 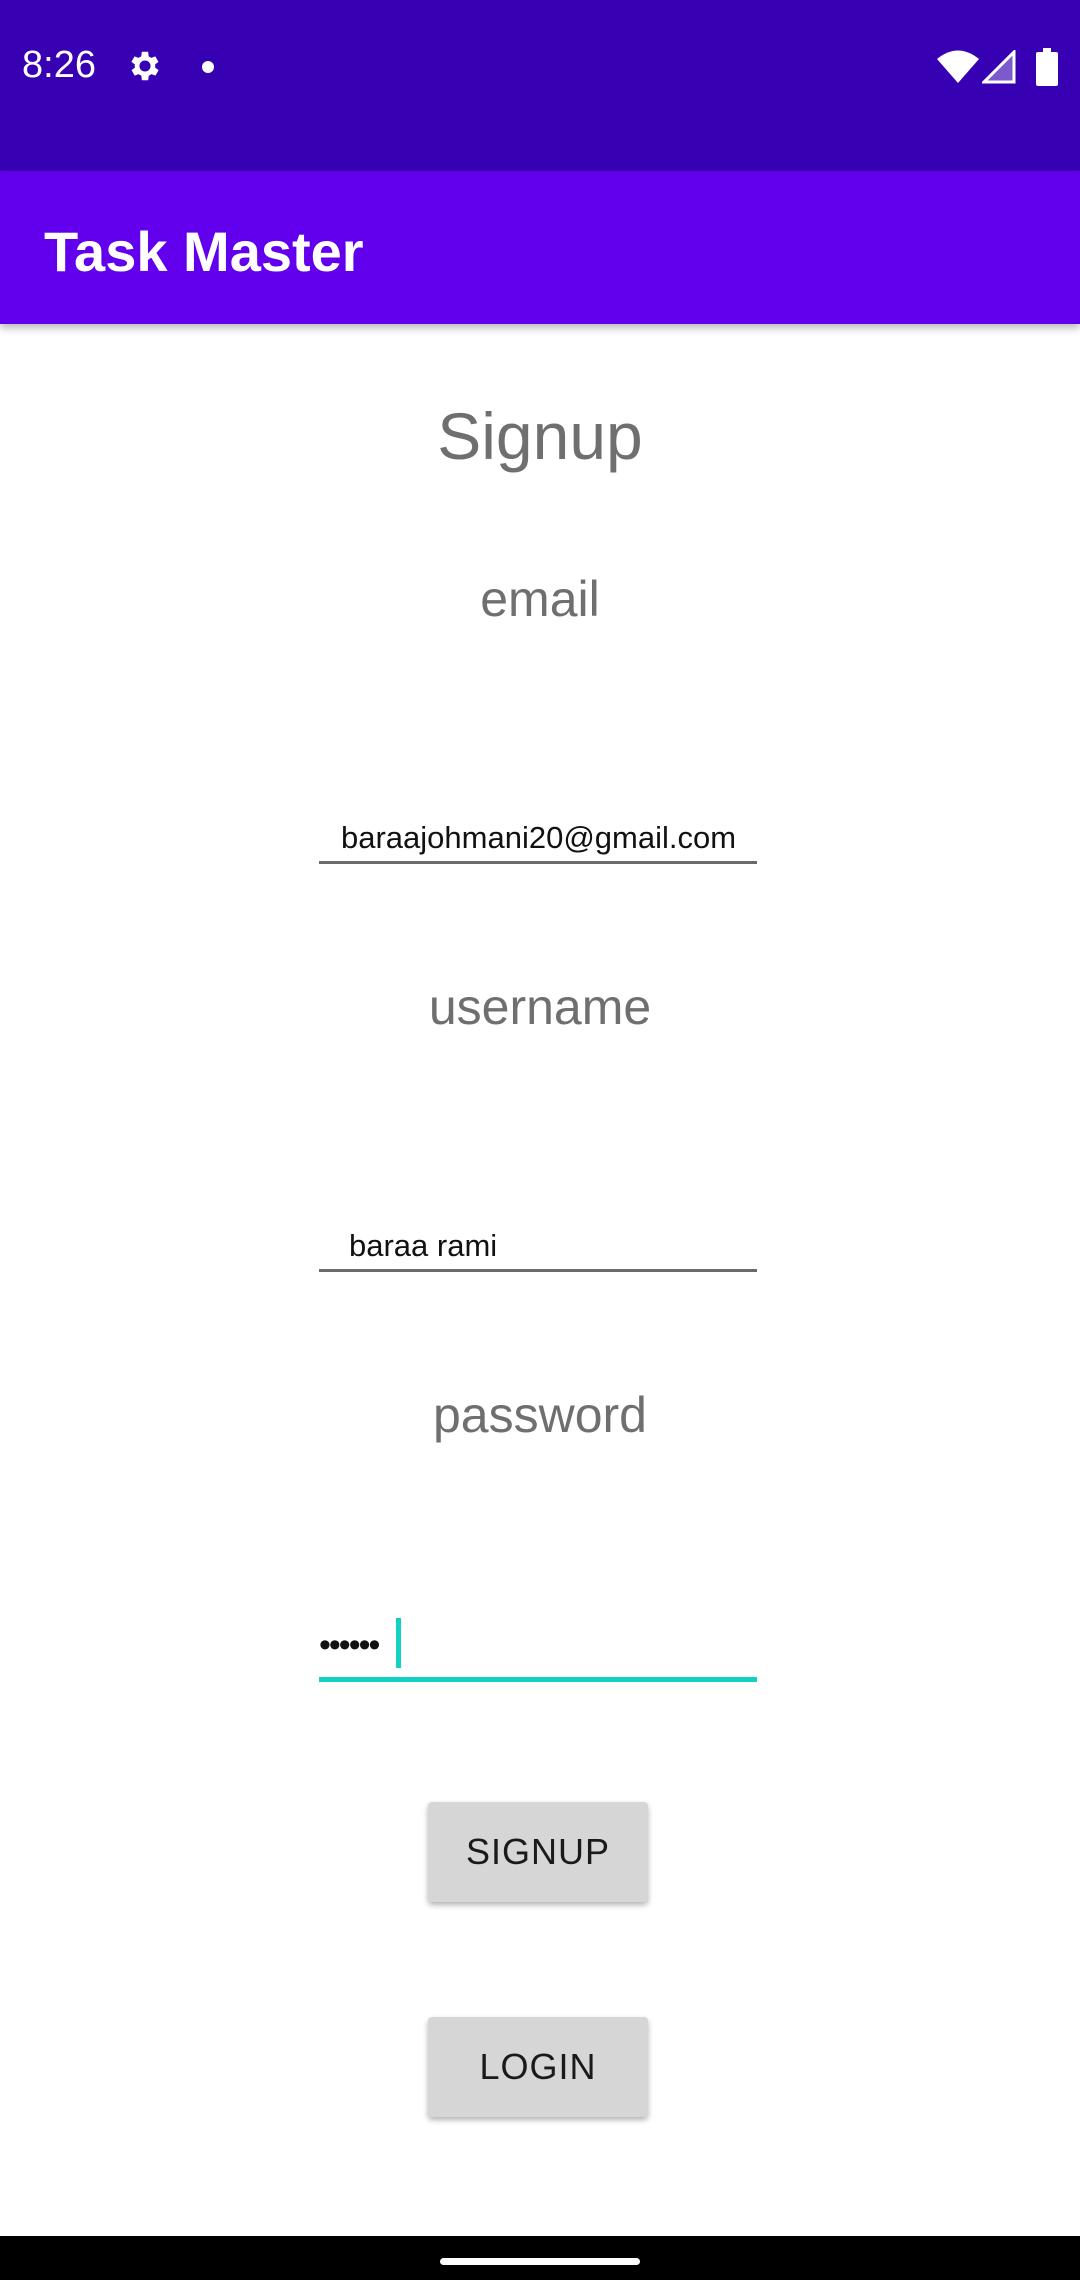 I want to click on email-field, so click(x=538, y=829).